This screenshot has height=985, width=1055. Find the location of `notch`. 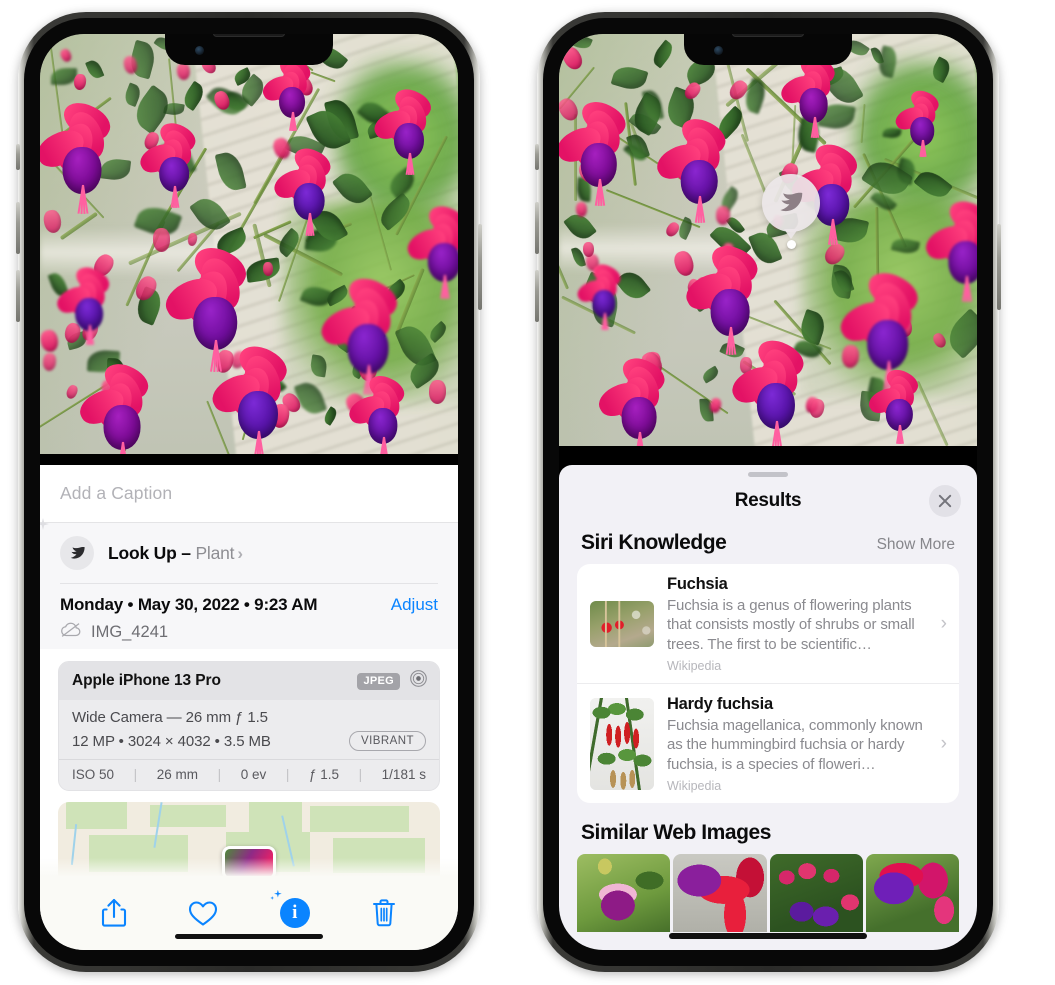

notch is located at coordinates (768, 49).